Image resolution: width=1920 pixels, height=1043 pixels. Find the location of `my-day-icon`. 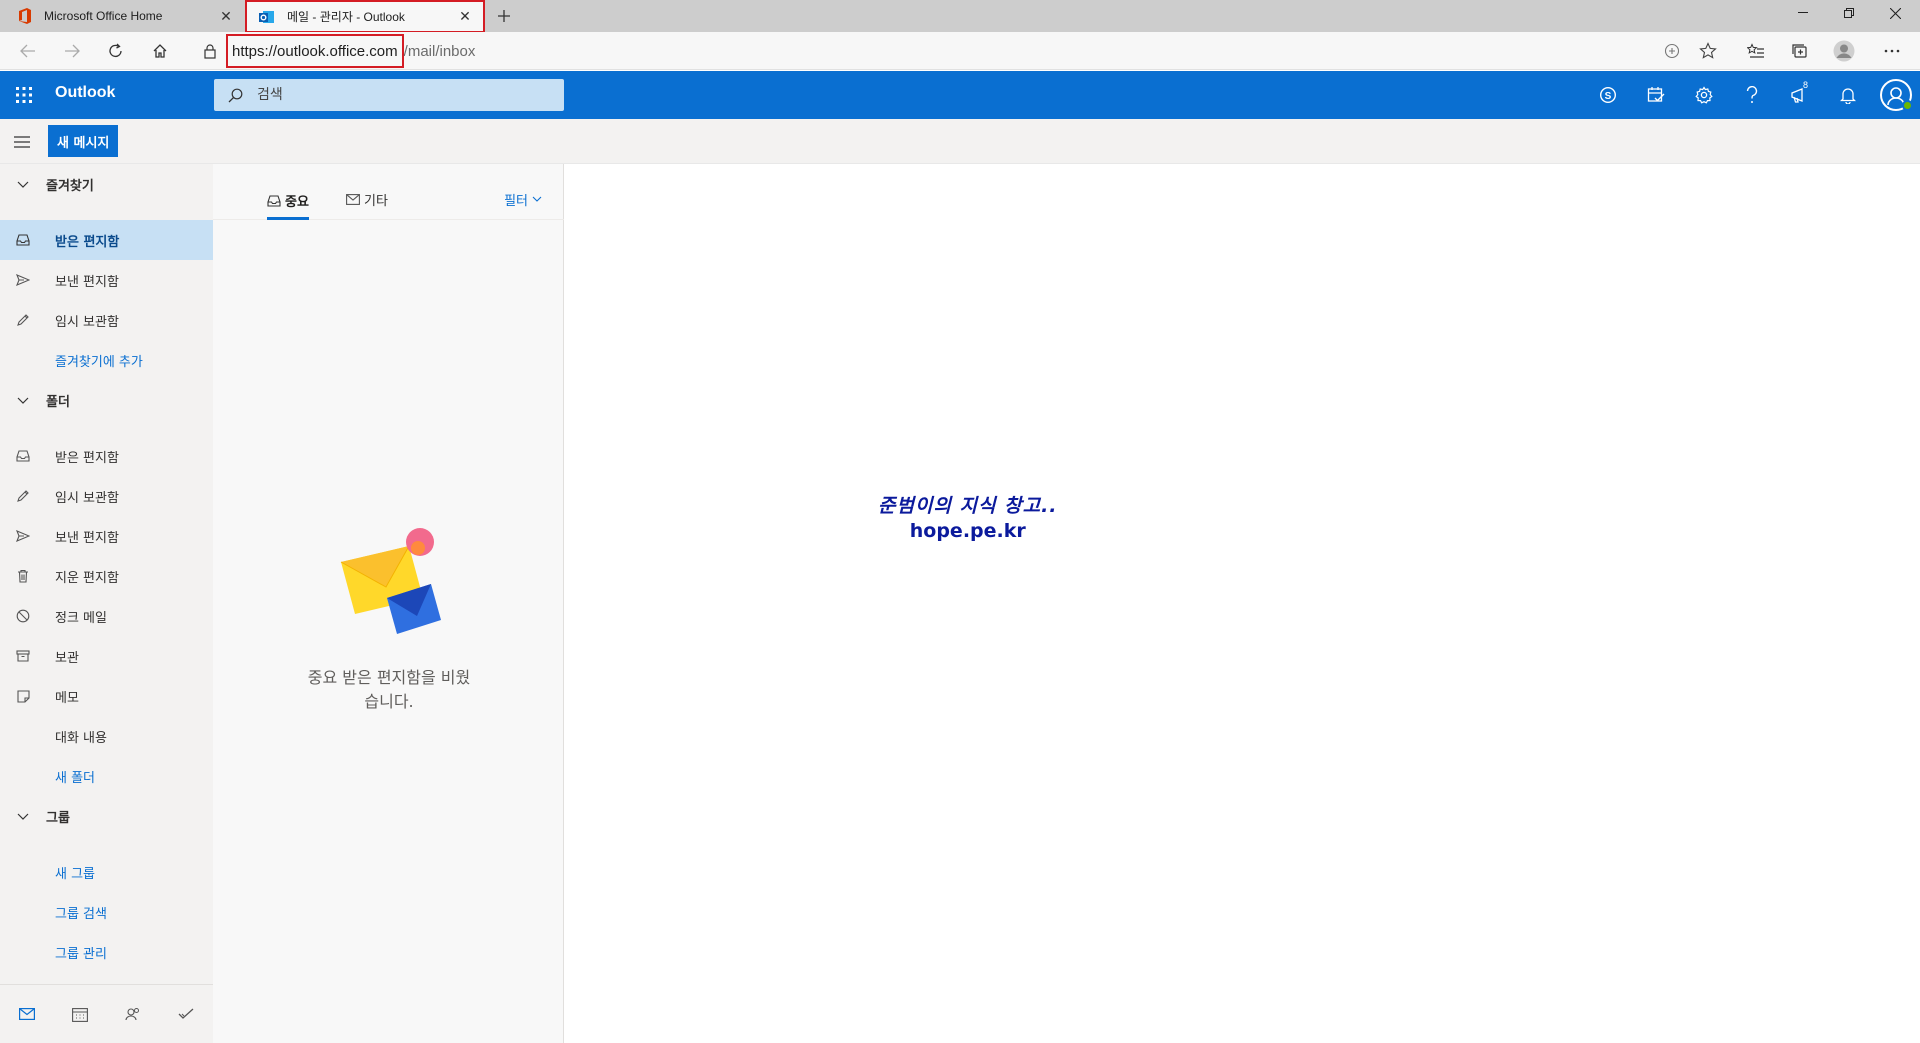

my-day-icon is located at coordinates (1656, 95).